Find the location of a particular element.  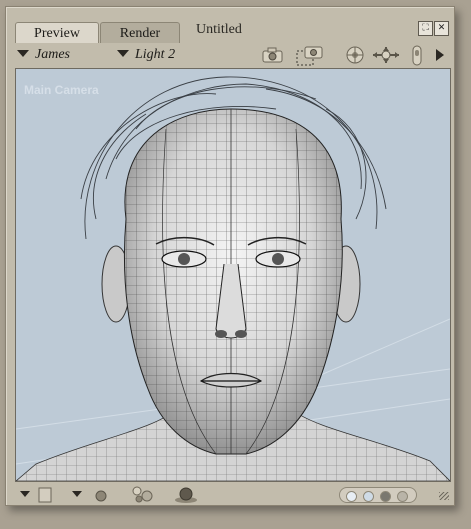

grip-icon is located at coordinates (444, 496).